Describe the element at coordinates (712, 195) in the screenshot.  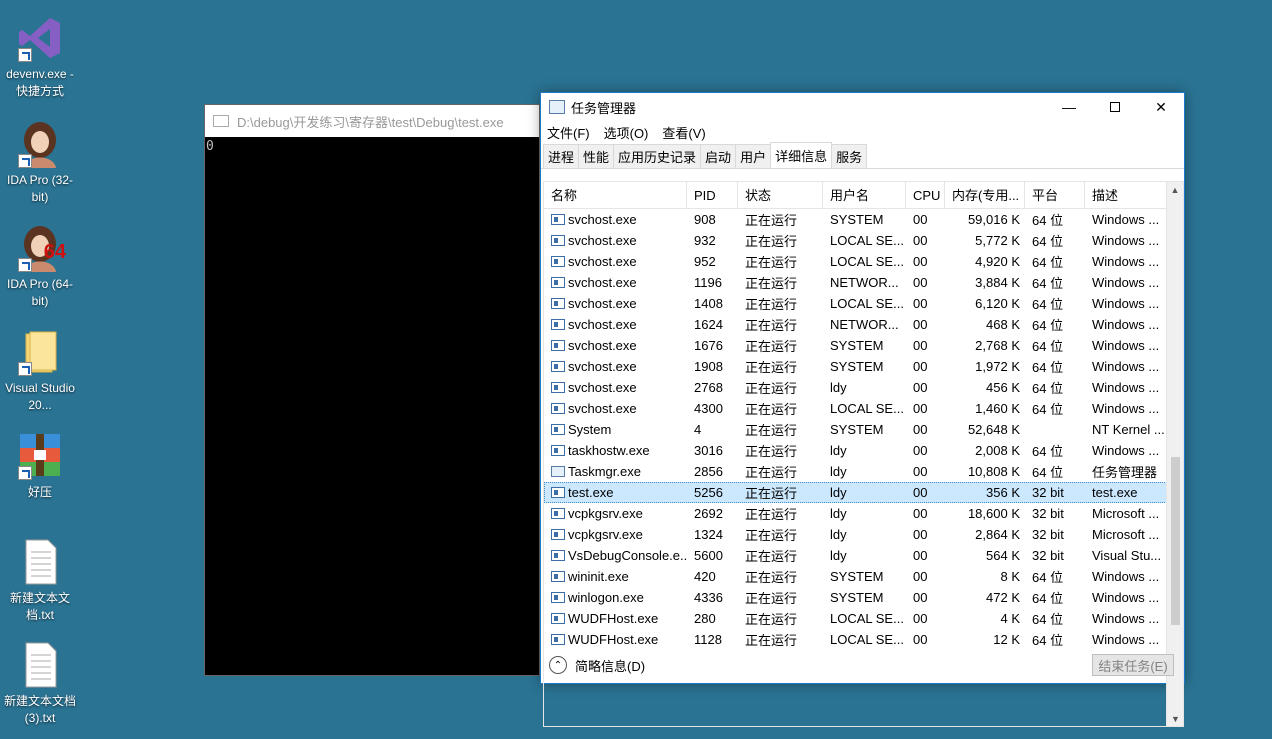
I see `column-header-pid: PID` at that location.